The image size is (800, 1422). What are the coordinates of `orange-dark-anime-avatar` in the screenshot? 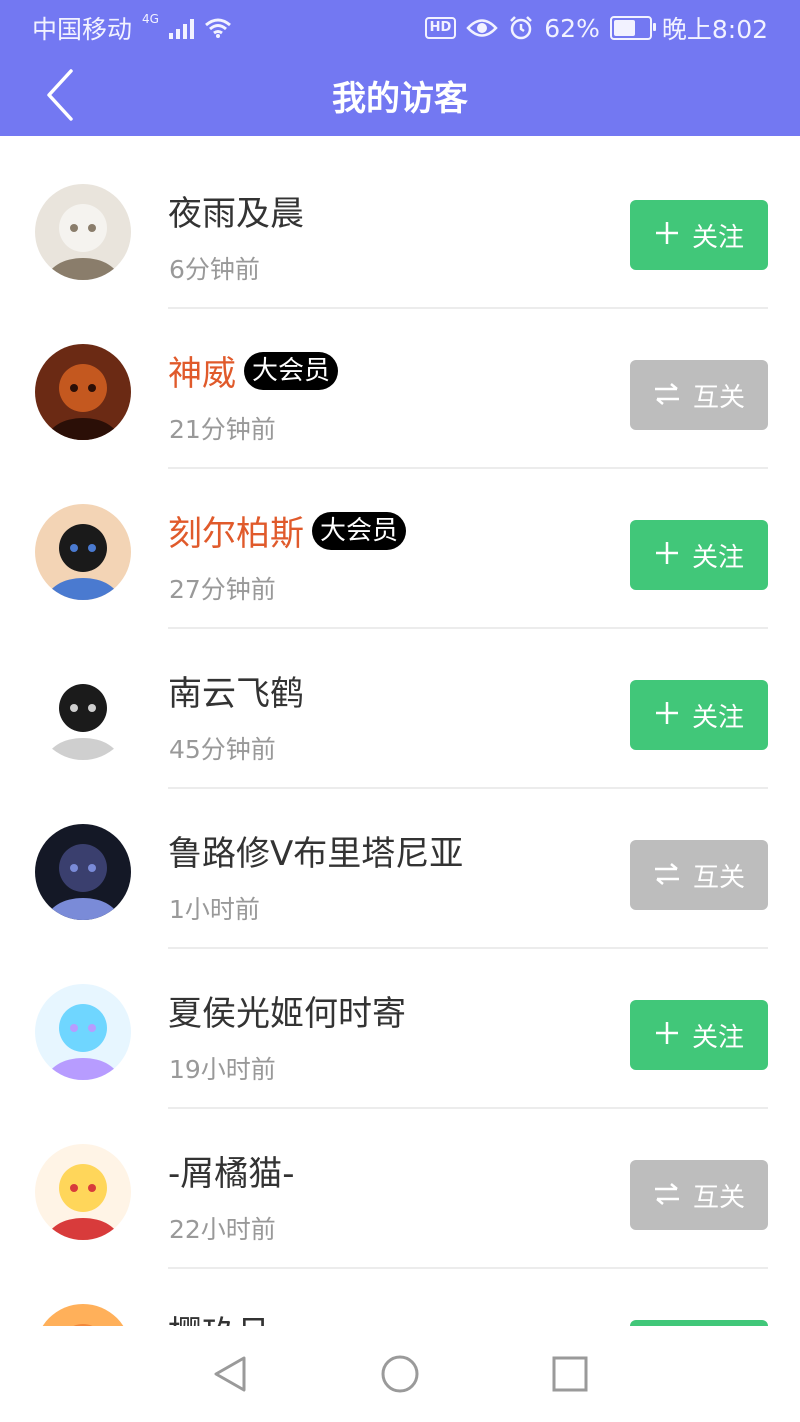 It's located at (83, 392).